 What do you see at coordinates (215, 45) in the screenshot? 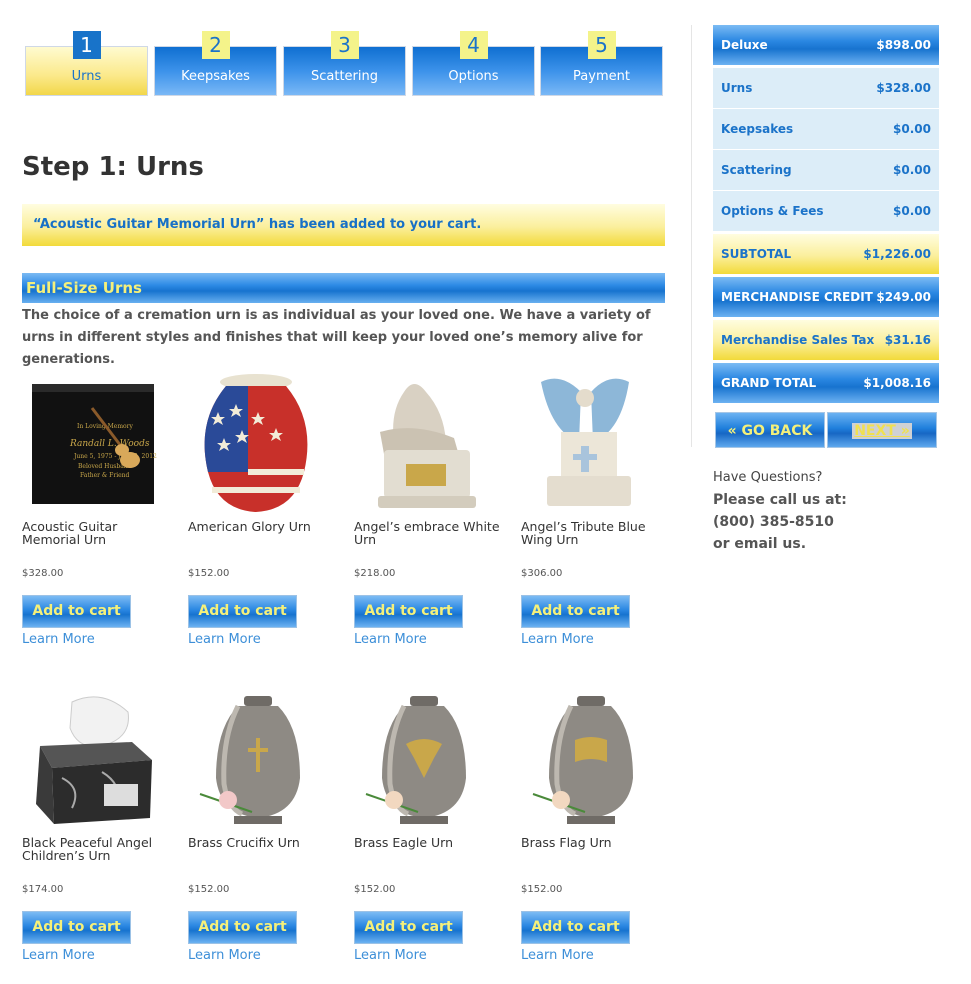
I see `step-number: 2` at bounding box center [215, 45].